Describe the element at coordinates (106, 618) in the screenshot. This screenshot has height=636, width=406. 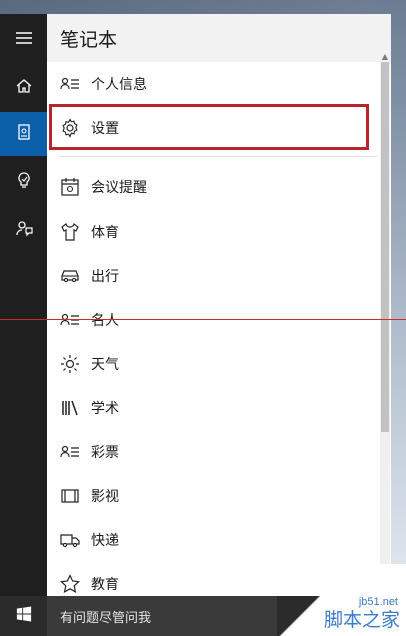
I see `search-placeholder: 有问题尽管问我` at that location.